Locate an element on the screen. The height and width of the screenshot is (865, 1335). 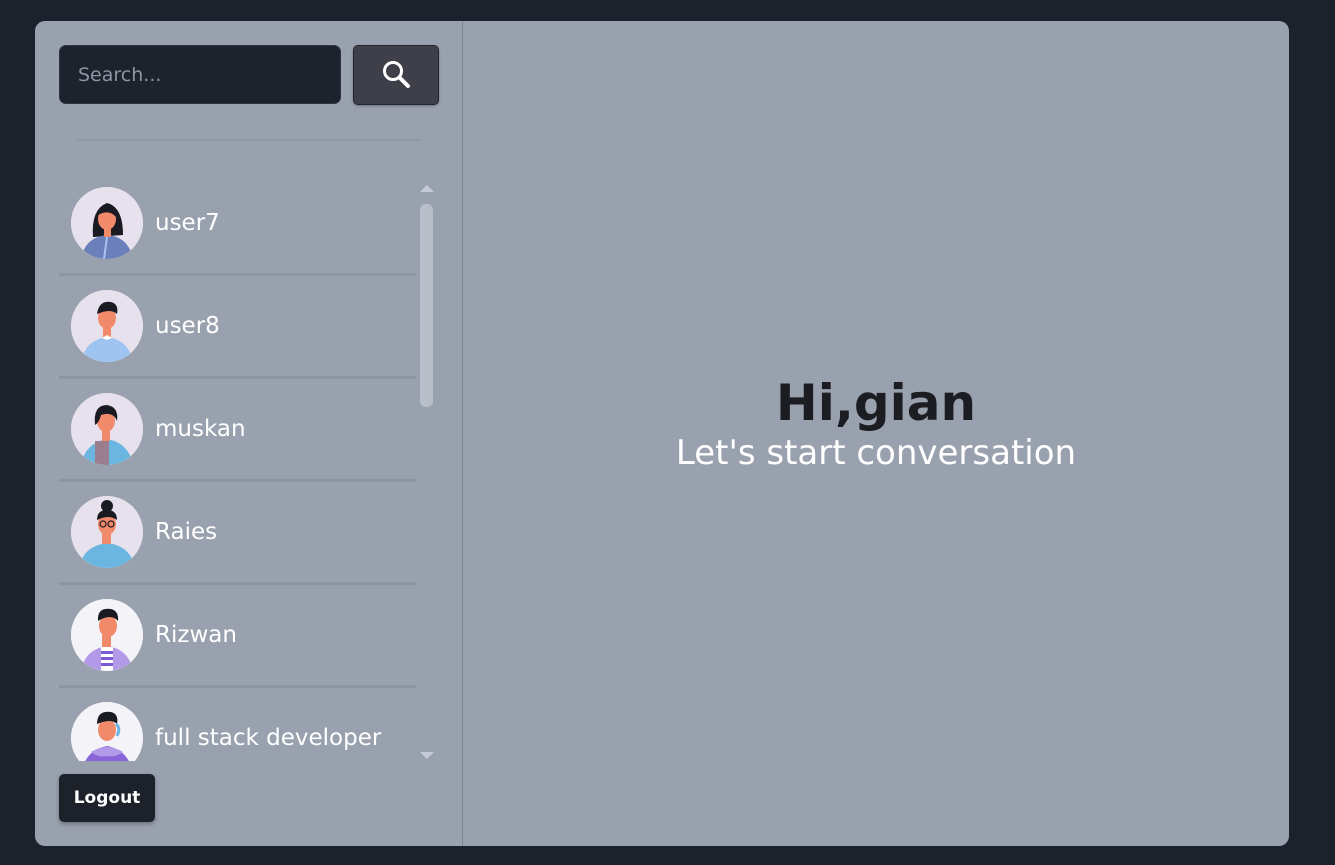
scroll-down-arrow-icon is located at coordinates (427, 755).